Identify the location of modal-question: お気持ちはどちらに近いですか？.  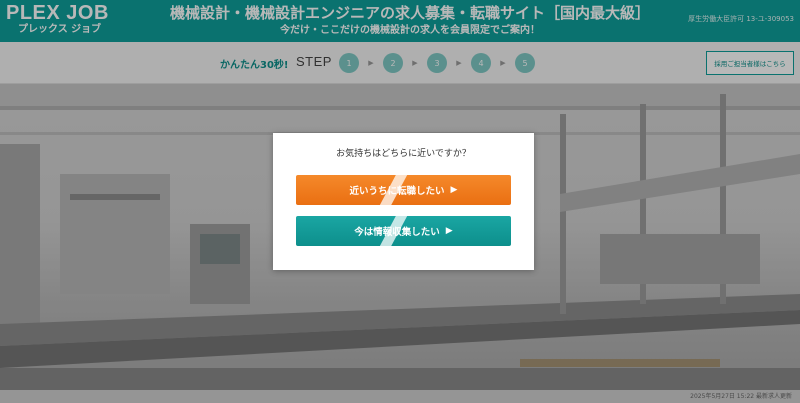
(403, 154).